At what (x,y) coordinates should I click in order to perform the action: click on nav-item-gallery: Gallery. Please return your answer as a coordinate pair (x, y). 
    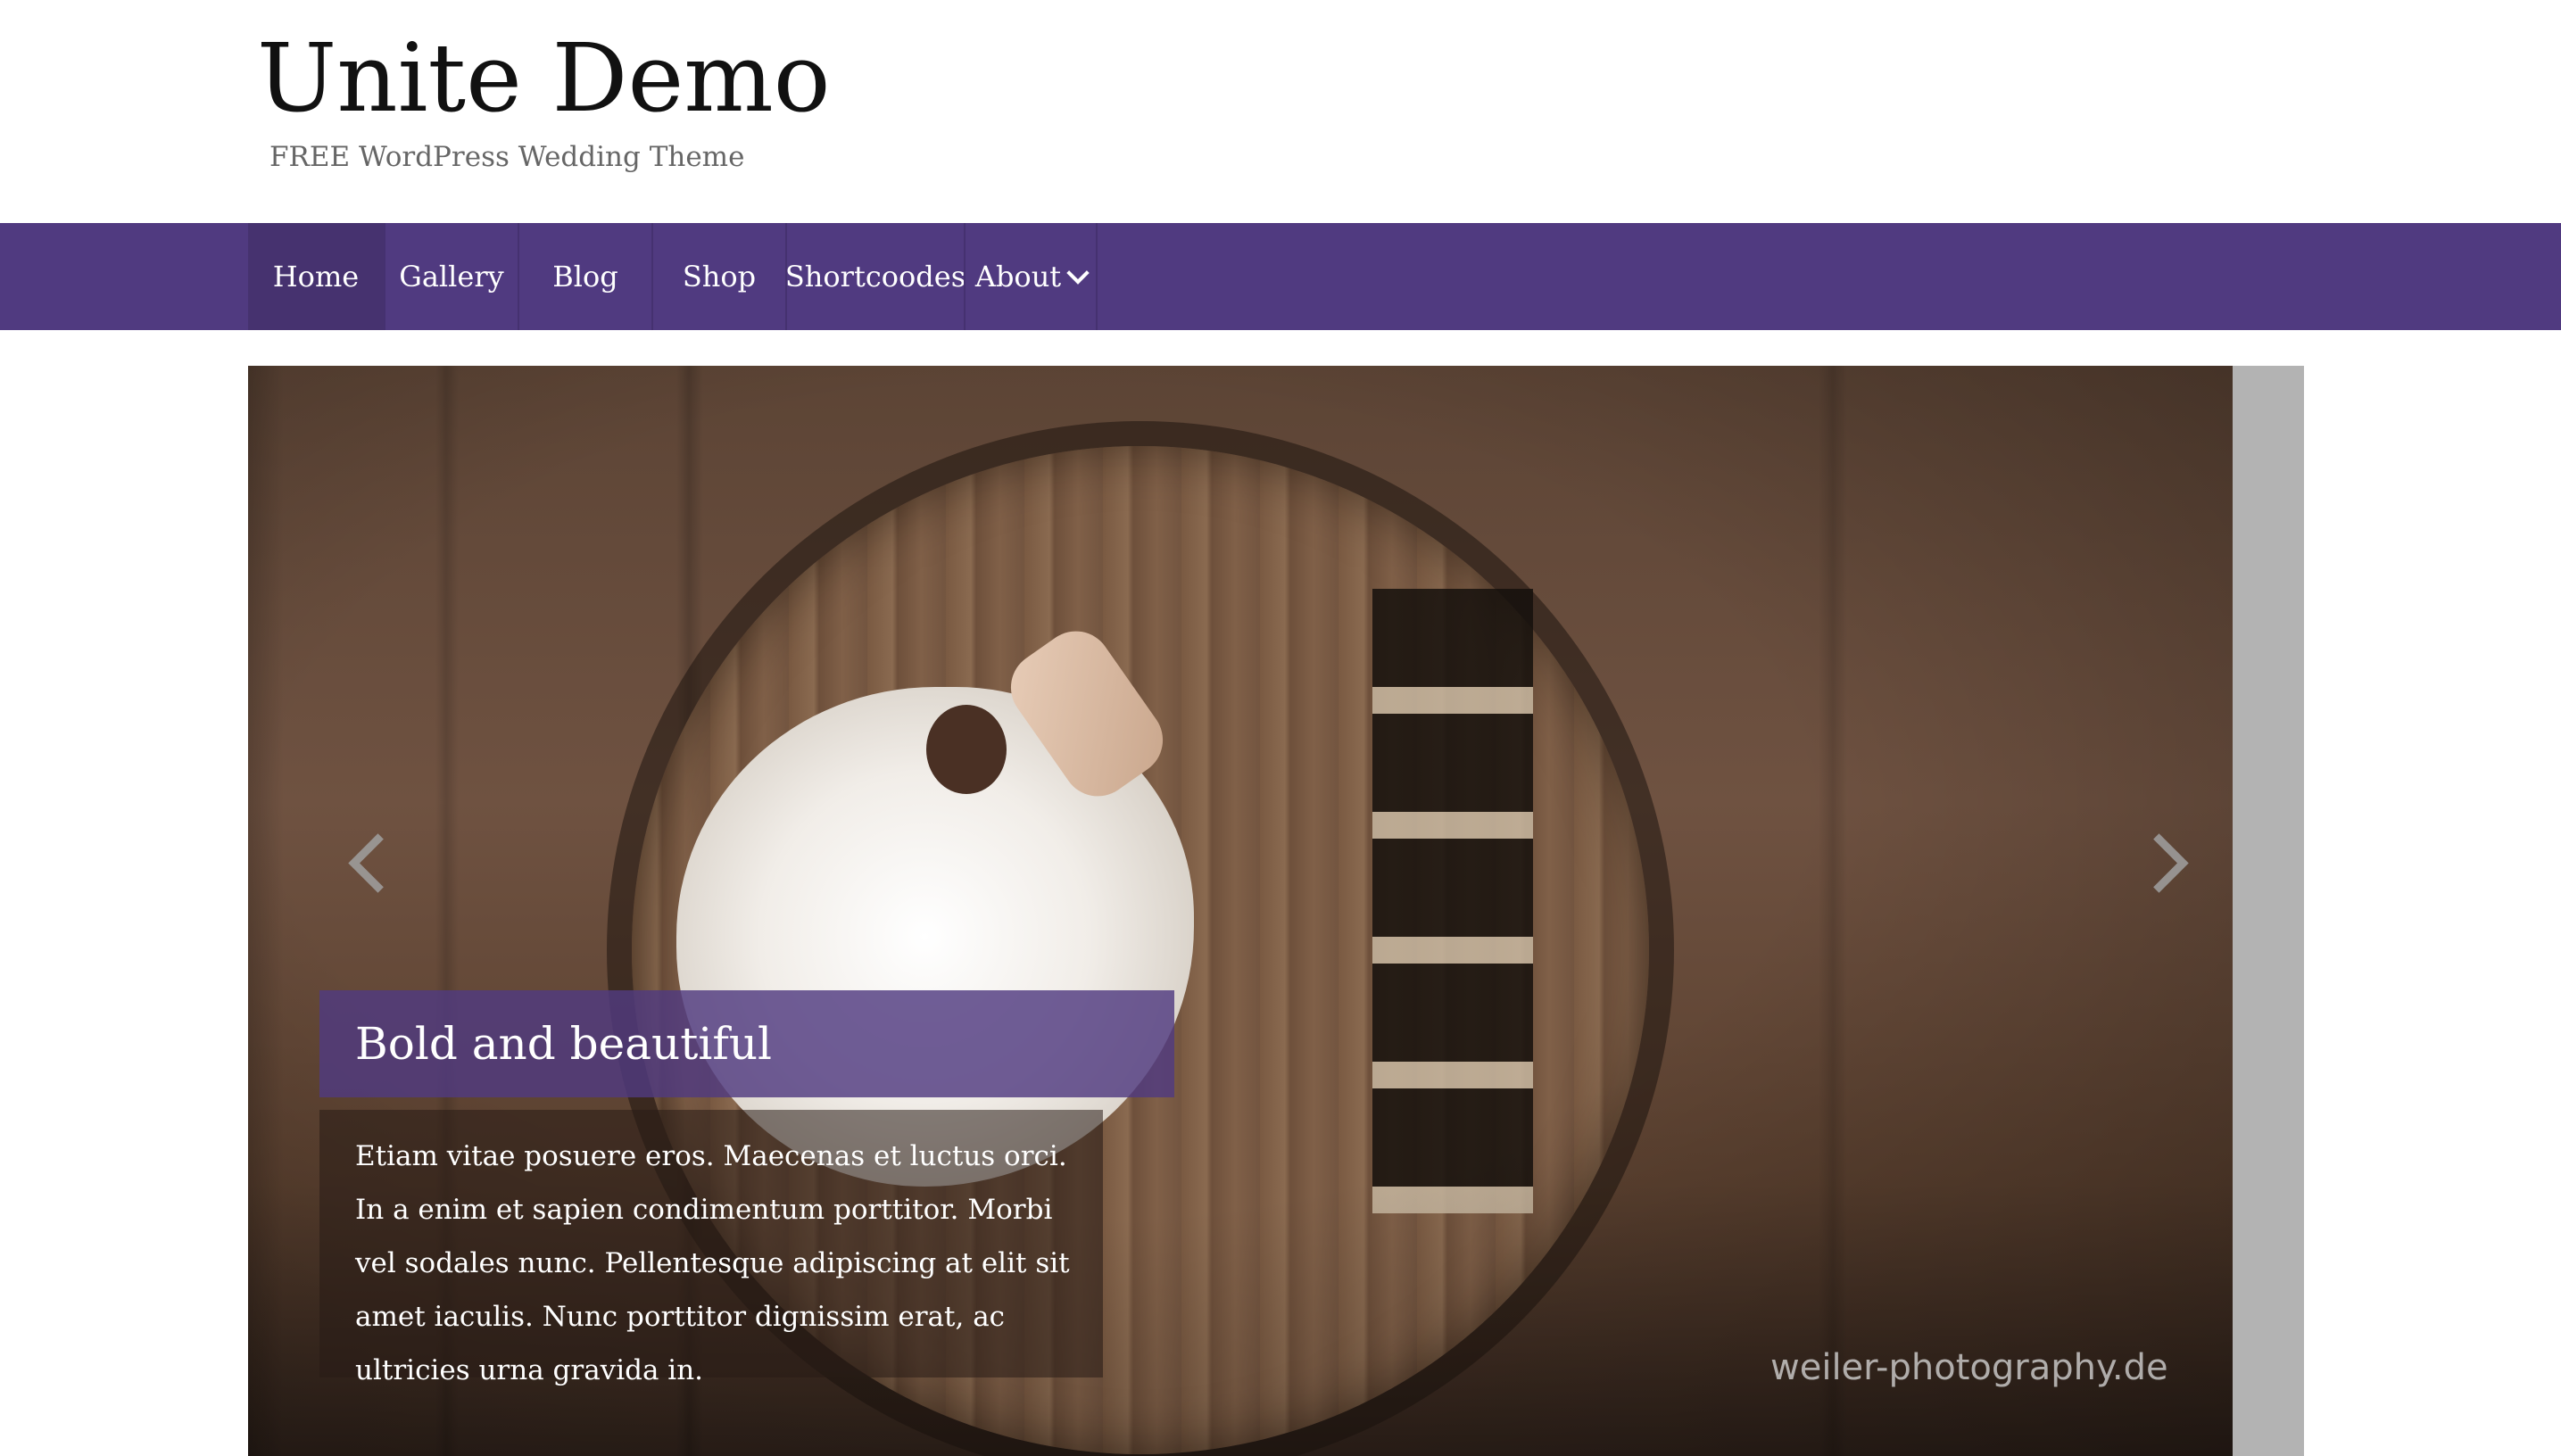
    Looking at the image, I should click on (451, 276).